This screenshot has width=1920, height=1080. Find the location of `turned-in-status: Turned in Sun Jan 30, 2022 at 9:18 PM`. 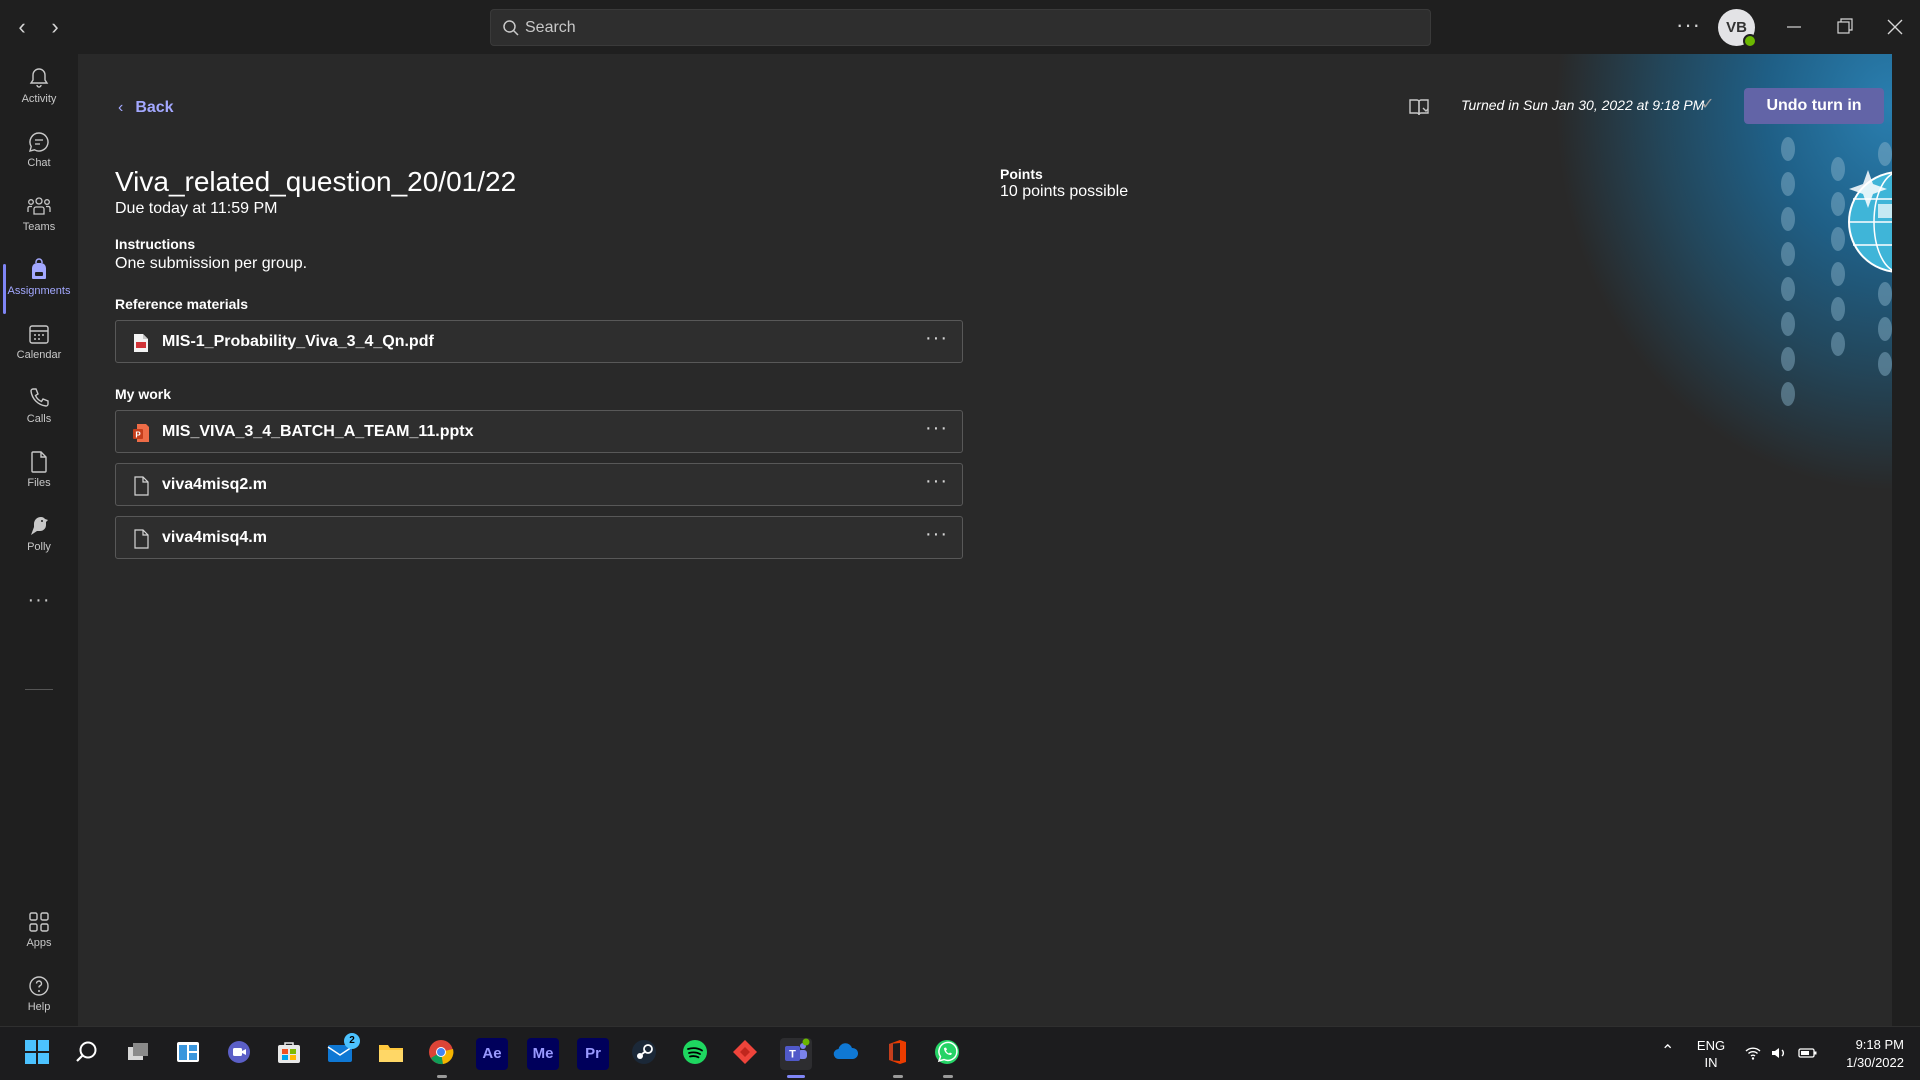

turned-in-status: Turned in Sun Jan 30, 2022 at 9:18 PM is located at coordinates (1583, 105).